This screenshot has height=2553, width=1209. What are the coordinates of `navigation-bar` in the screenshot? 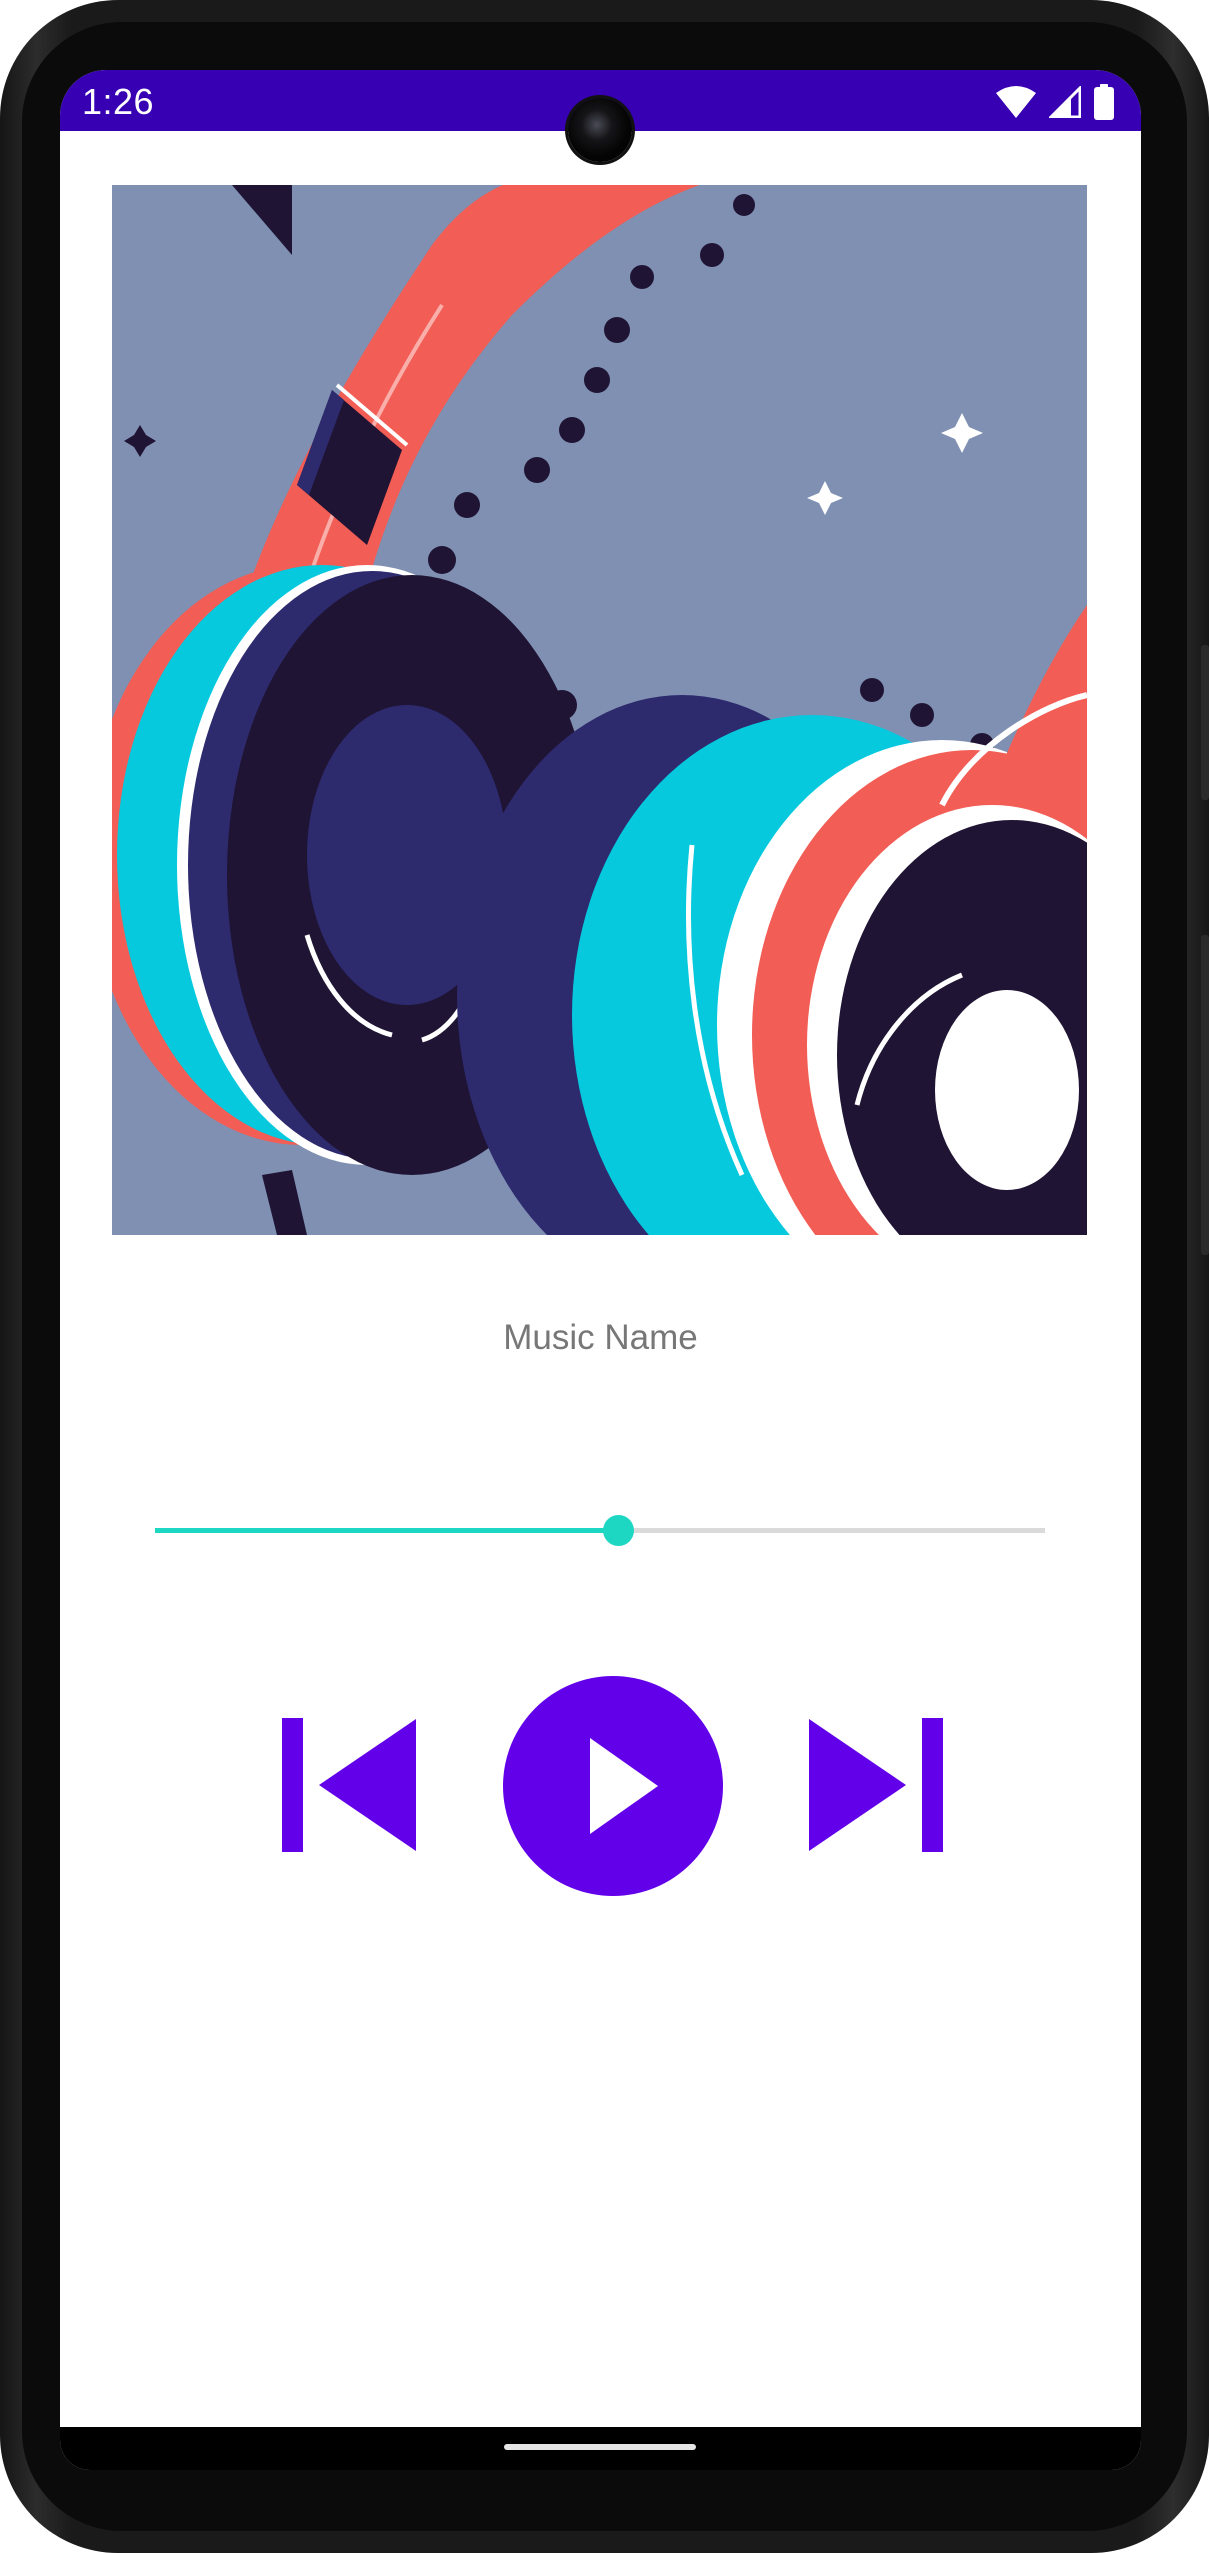 It's located at (600, 2448).